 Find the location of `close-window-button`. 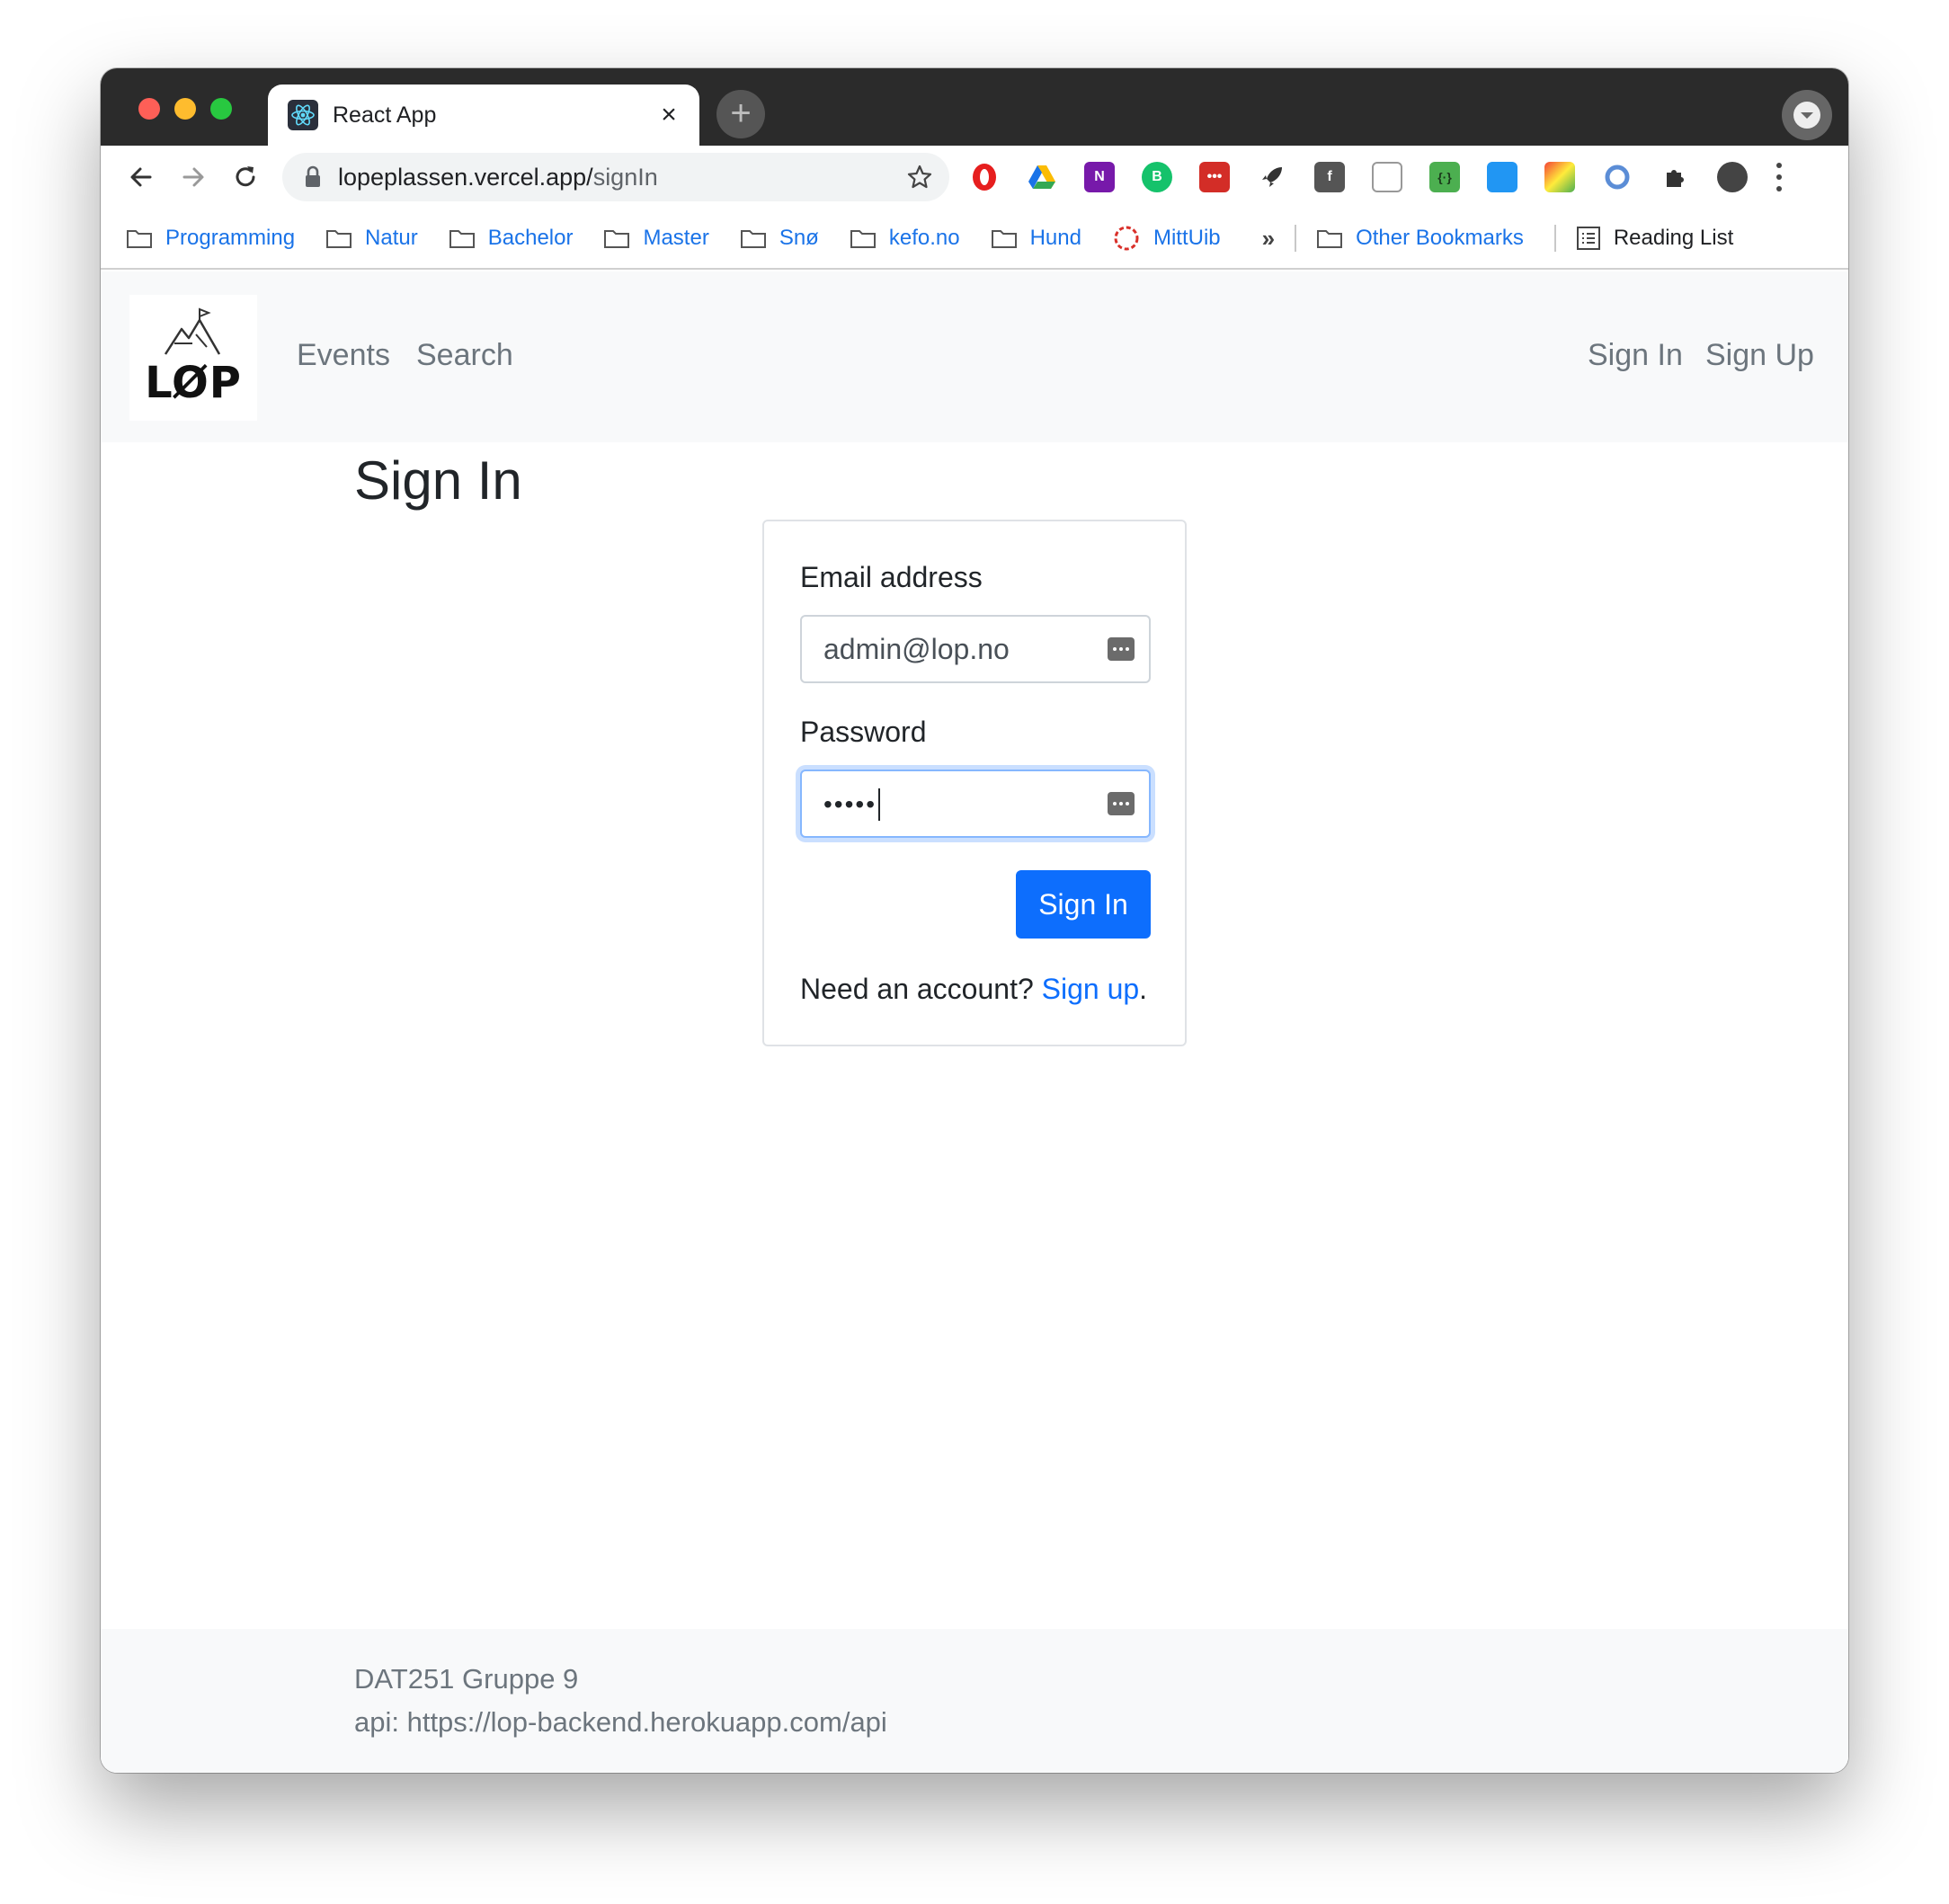

close-window-button is located at coordinates (149, 109).